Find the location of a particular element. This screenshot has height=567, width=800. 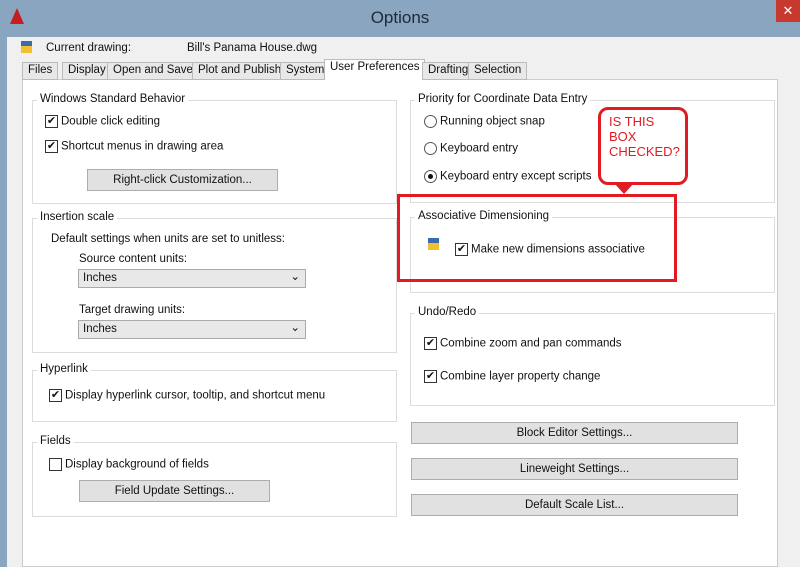

target-units-label: Target drawing units: is located at coordinates (132, 310).